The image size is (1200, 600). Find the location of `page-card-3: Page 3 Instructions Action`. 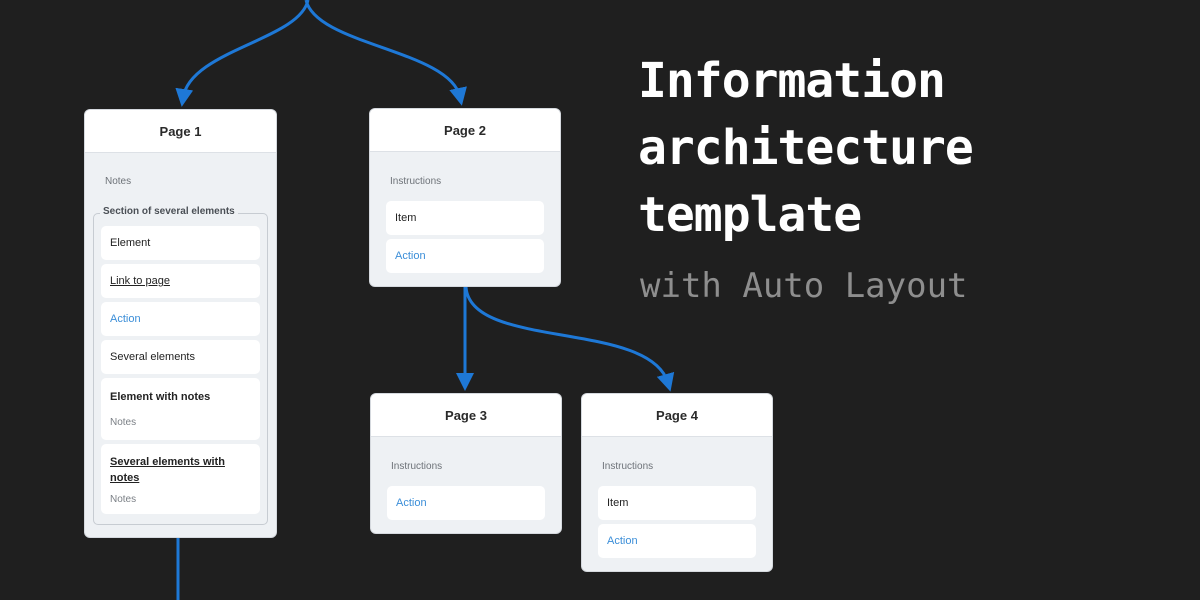

page-card-3: Page 3 Instructions Action is located at coordinates (466, 463).